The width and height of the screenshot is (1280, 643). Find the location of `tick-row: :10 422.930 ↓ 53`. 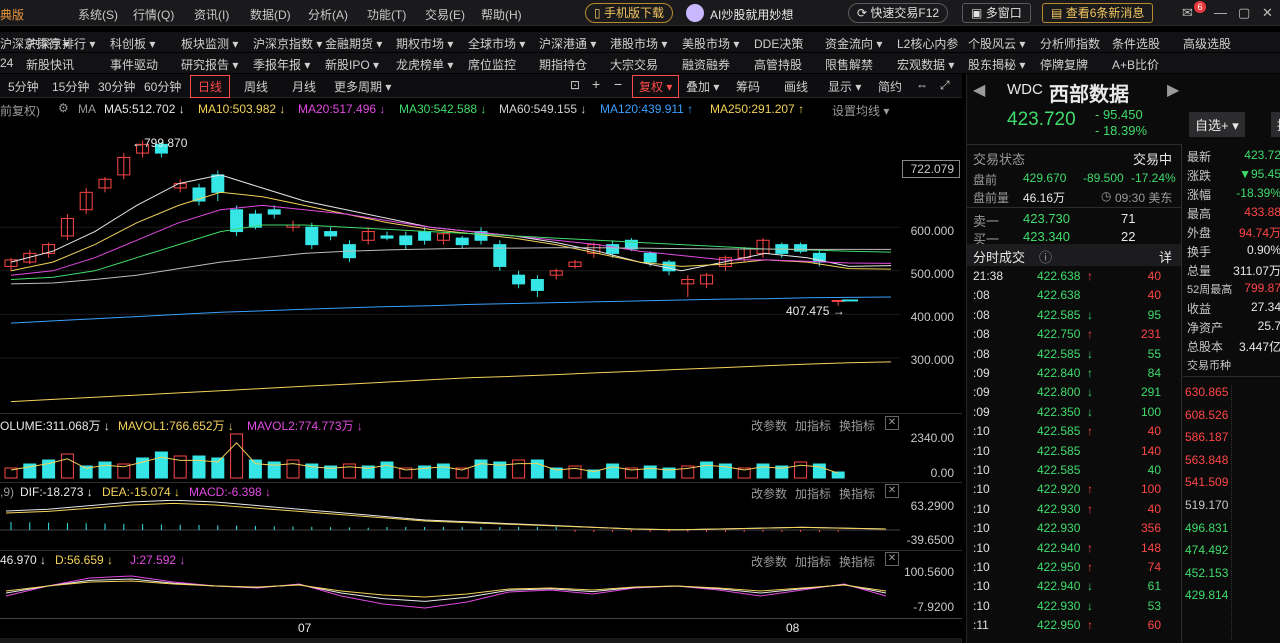

tick-row: :10 422.930 ↓ 53 is located at coordinates (1074, 606).